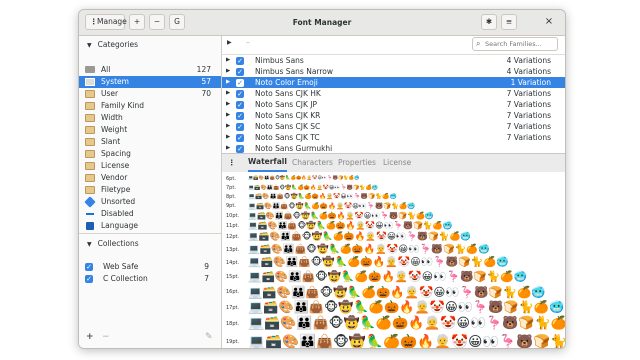 Image resolution: width=640 pixels, height=360 pixels. What do you see at coordinates (397, 163) in the screenshot?
I see `tab-license: License` at bounding box center [397, 163].